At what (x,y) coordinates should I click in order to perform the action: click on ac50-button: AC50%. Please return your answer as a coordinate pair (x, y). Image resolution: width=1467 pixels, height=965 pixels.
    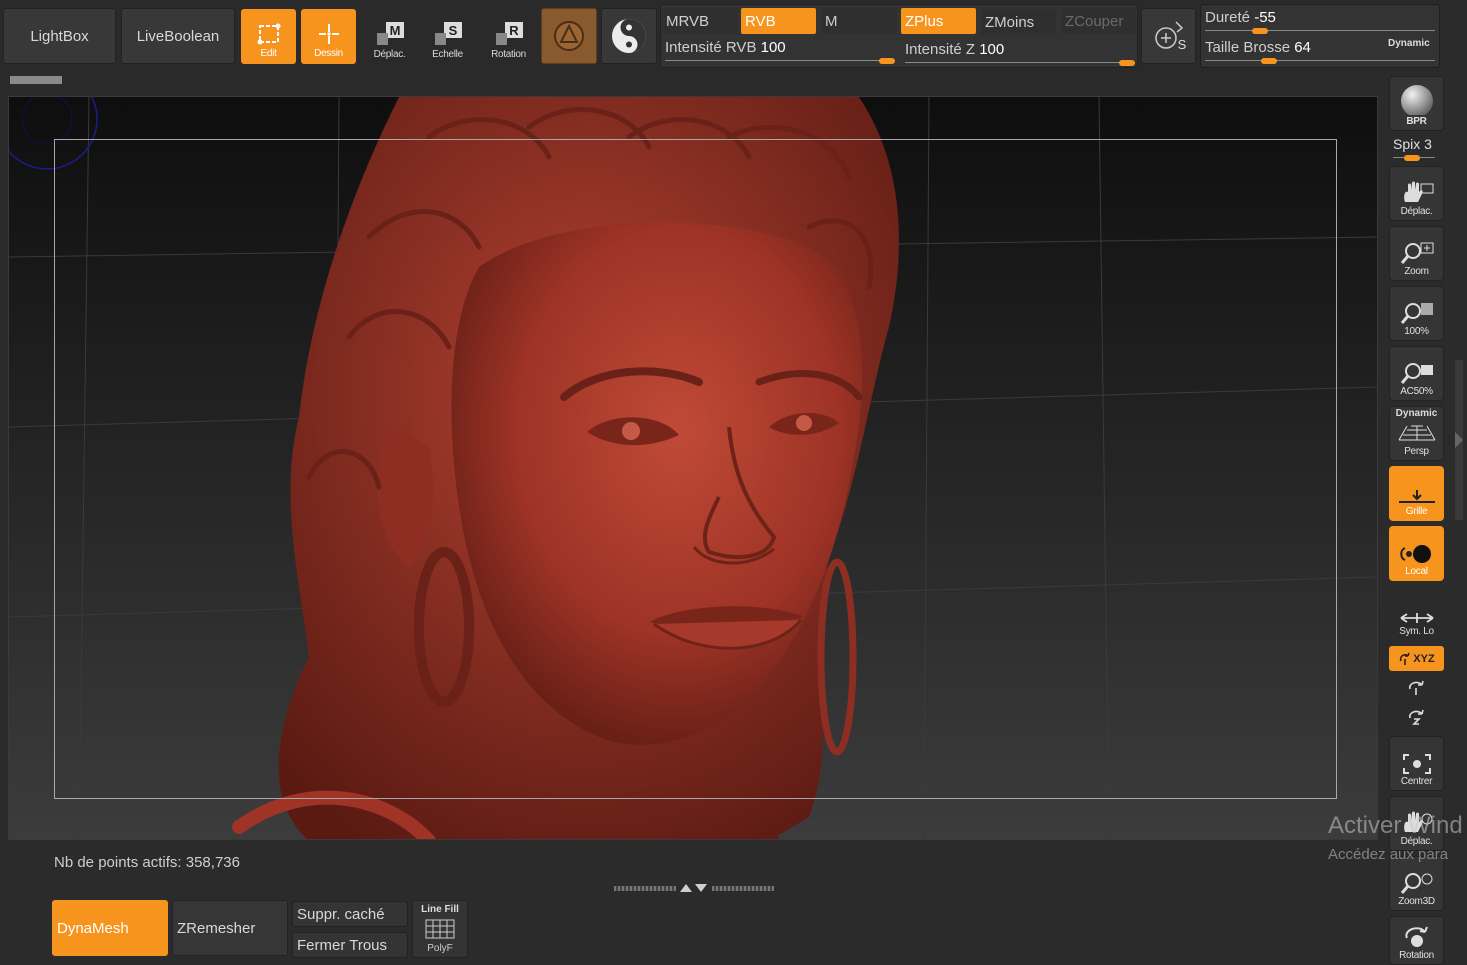
    Looking at the image, I should click on (1416, 373).